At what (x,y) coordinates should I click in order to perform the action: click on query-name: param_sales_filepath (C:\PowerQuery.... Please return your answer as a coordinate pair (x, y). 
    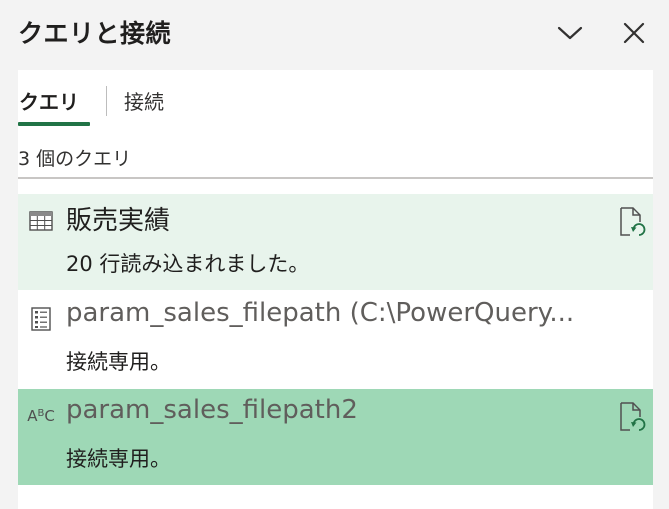
    Looking at the image, I should click on (320, 313).